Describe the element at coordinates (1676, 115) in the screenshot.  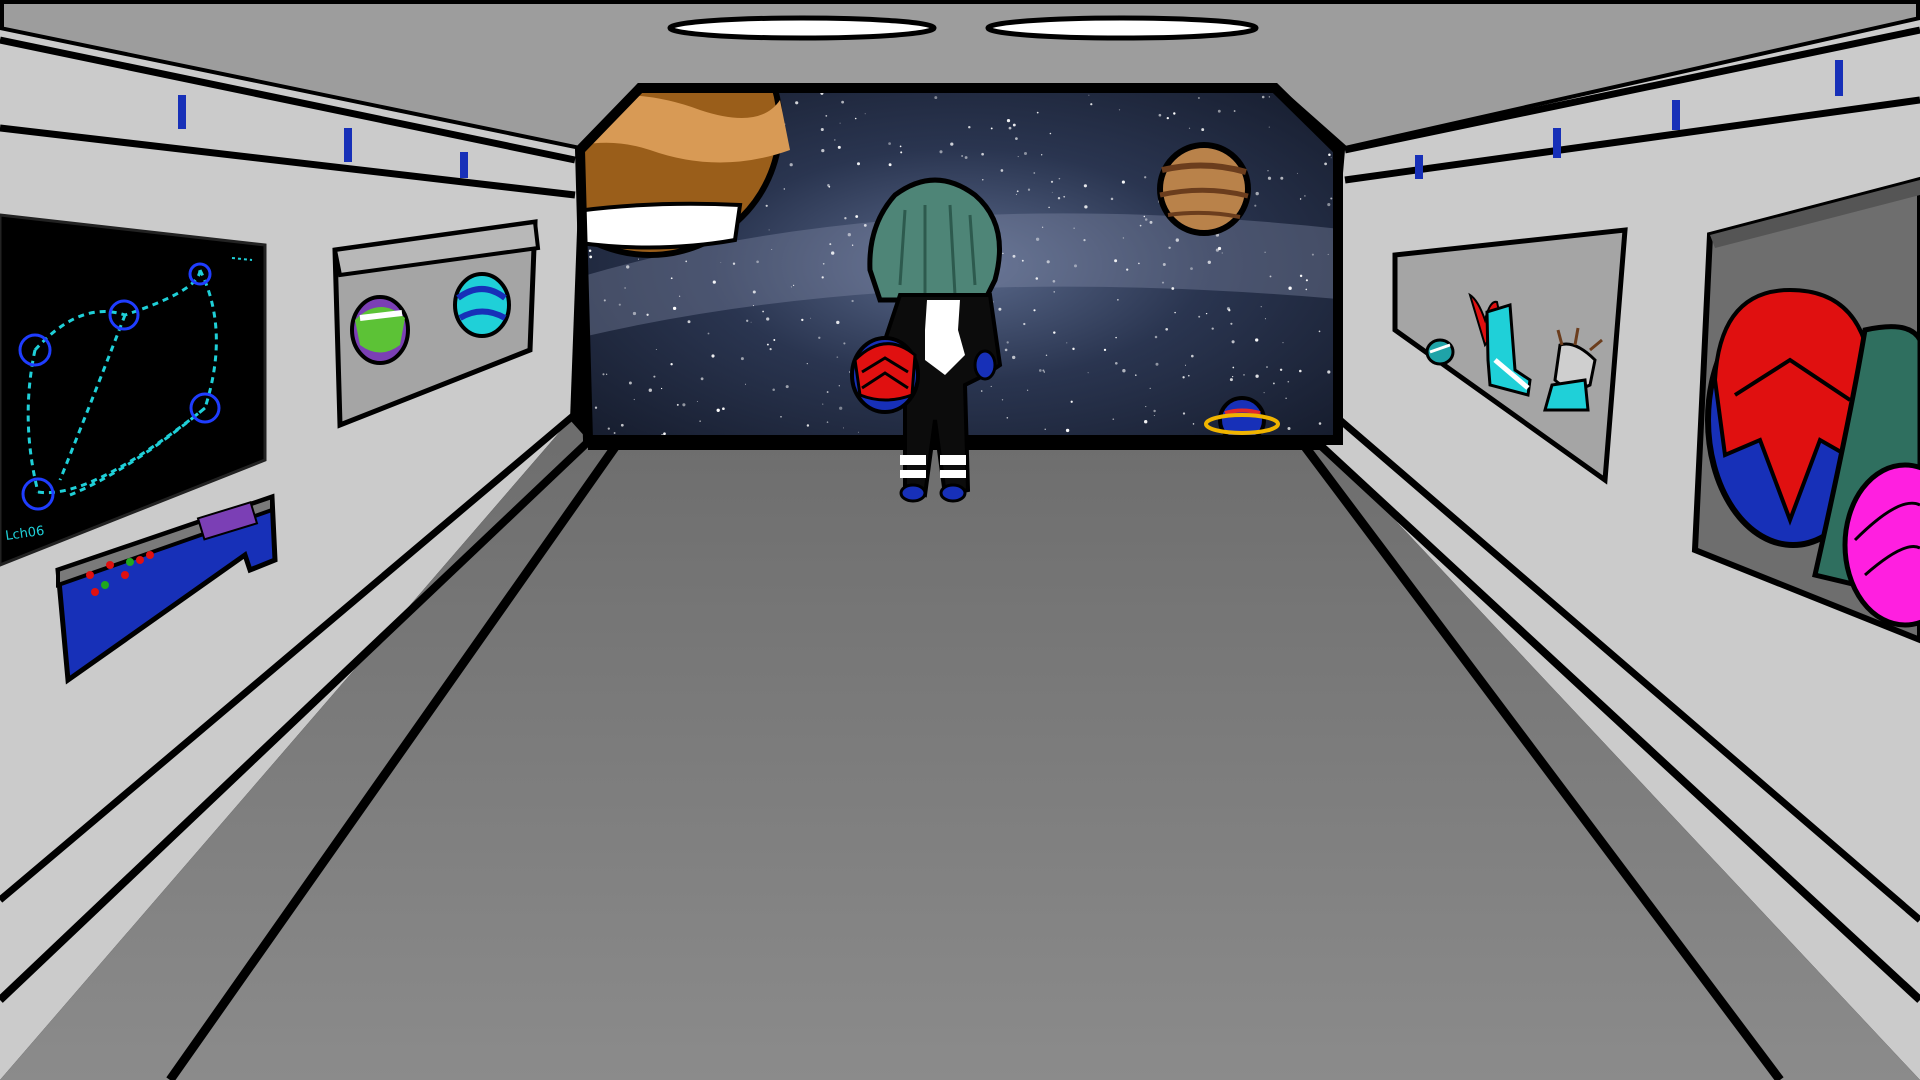
I see `right-rail-bracket` at that location.